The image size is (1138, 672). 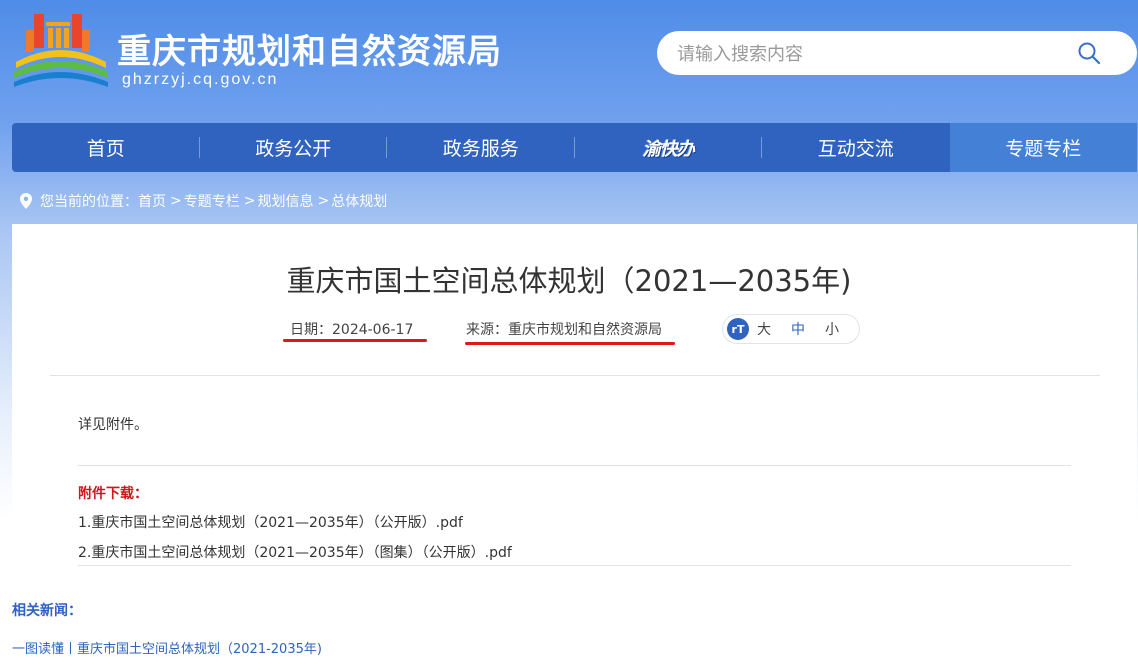 What do you see at coordinates (60, 50) in the screenshot?
I see `bureau-logo` at bounding box center [60, 50].